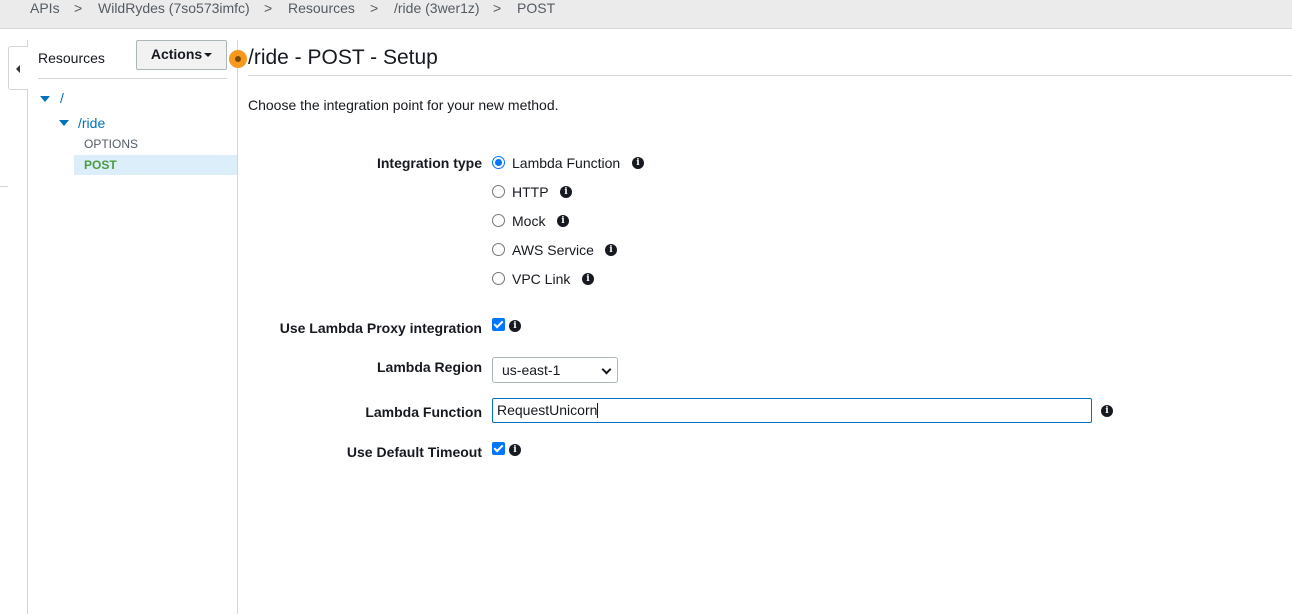 The image size is (1292, 614). I want to click on tree-method-post-label: POST, so click(100, 165).